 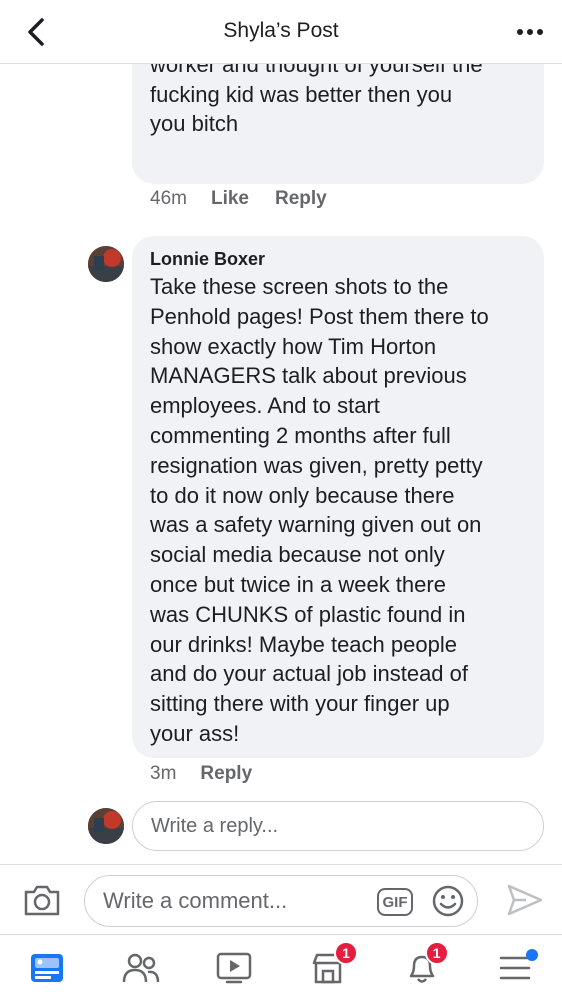 I want to click on bottom-nav: 1 1, so click(x=281, y=967).